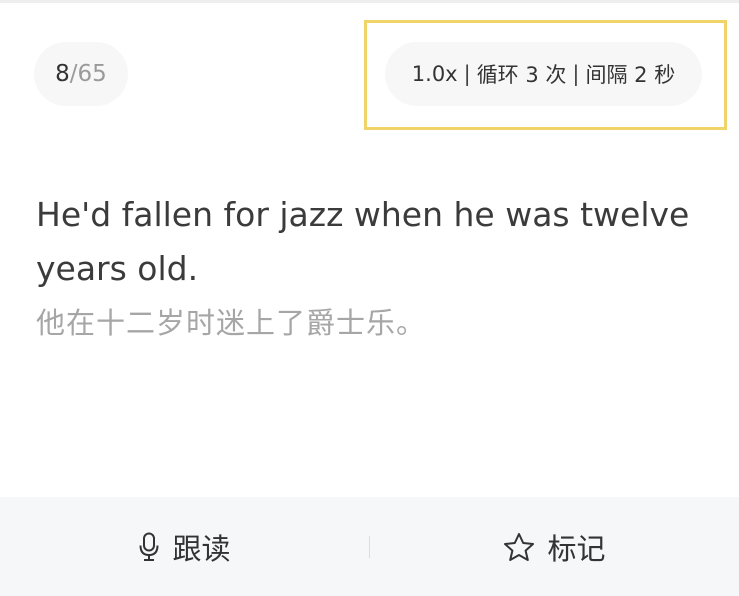  Describe the element at coordinates (369, 1) in the screenshot. I see `top-divider` at that location.